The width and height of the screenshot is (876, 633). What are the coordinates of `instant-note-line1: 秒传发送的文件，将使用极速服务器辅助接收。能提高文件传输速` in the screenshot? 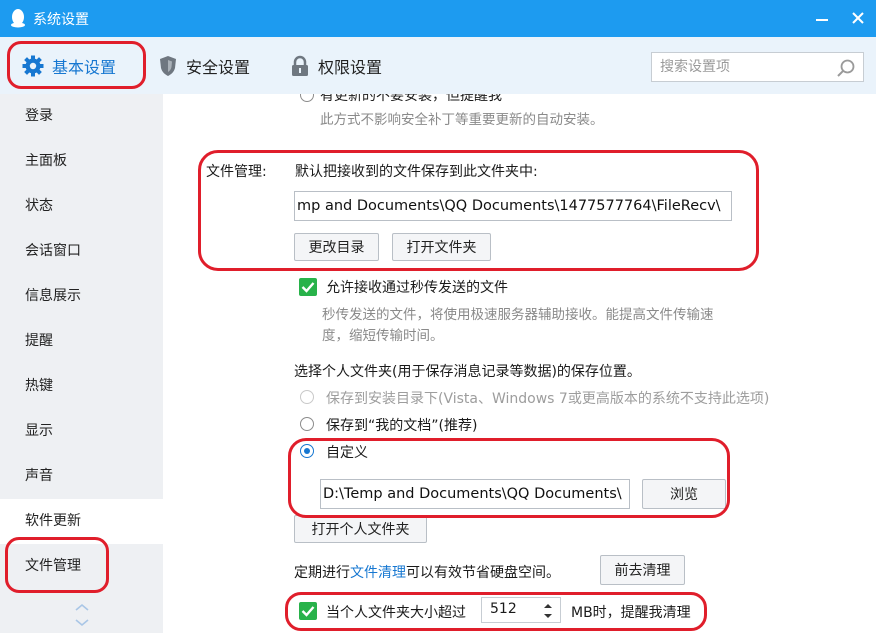 It's located at (518, 315).